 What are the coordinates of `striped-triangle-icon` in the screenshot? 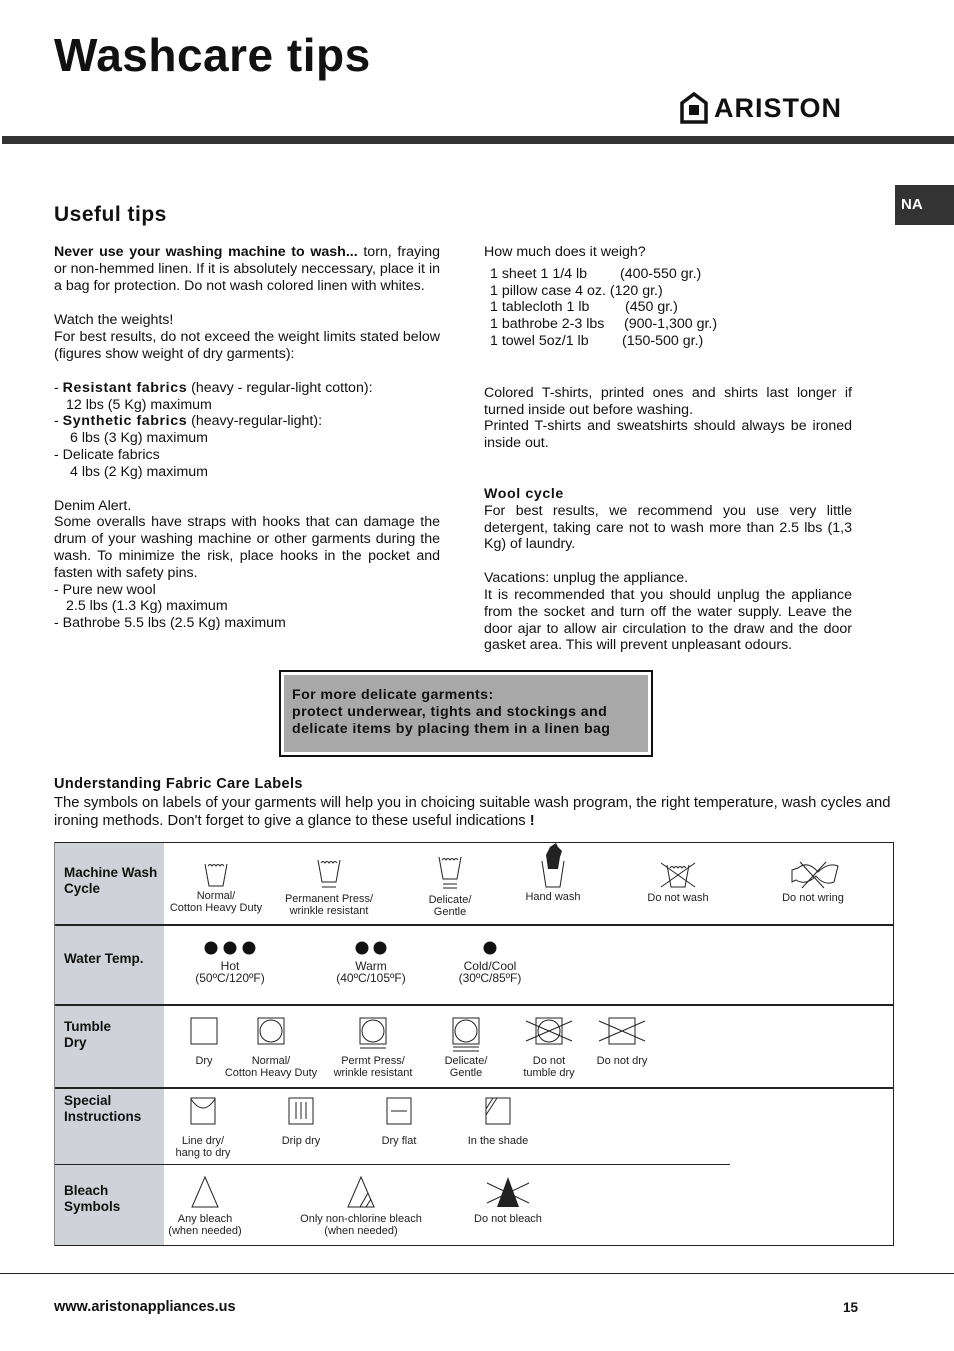 It's located at (361, 1191).